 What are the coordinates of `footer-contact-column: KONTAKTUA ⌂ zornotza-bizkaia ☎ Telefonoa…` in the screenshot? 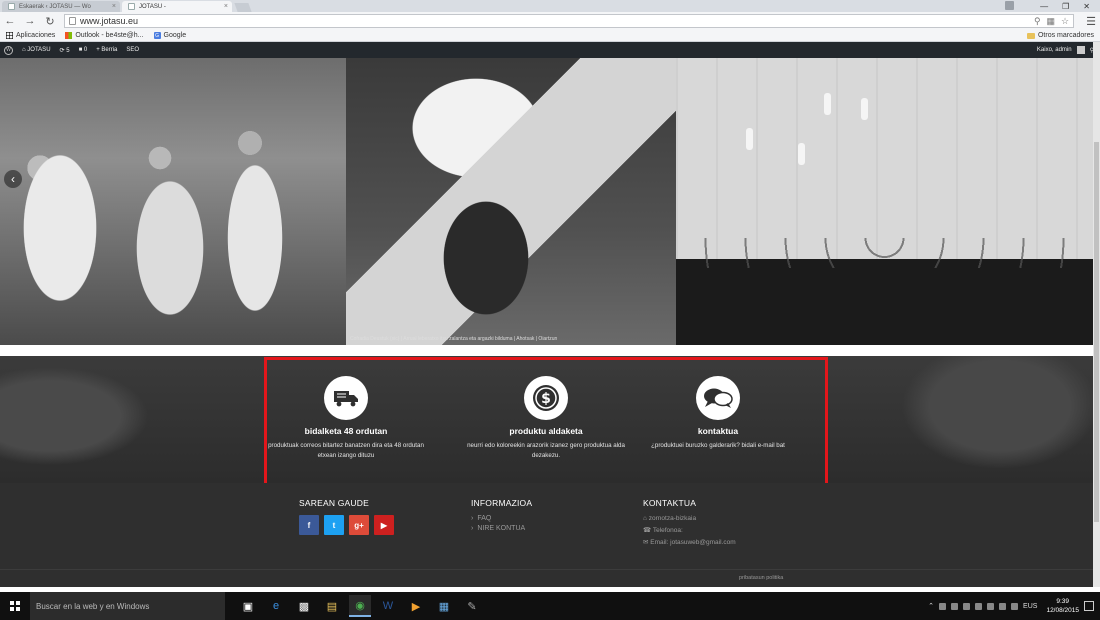 It's located at (689, 524).